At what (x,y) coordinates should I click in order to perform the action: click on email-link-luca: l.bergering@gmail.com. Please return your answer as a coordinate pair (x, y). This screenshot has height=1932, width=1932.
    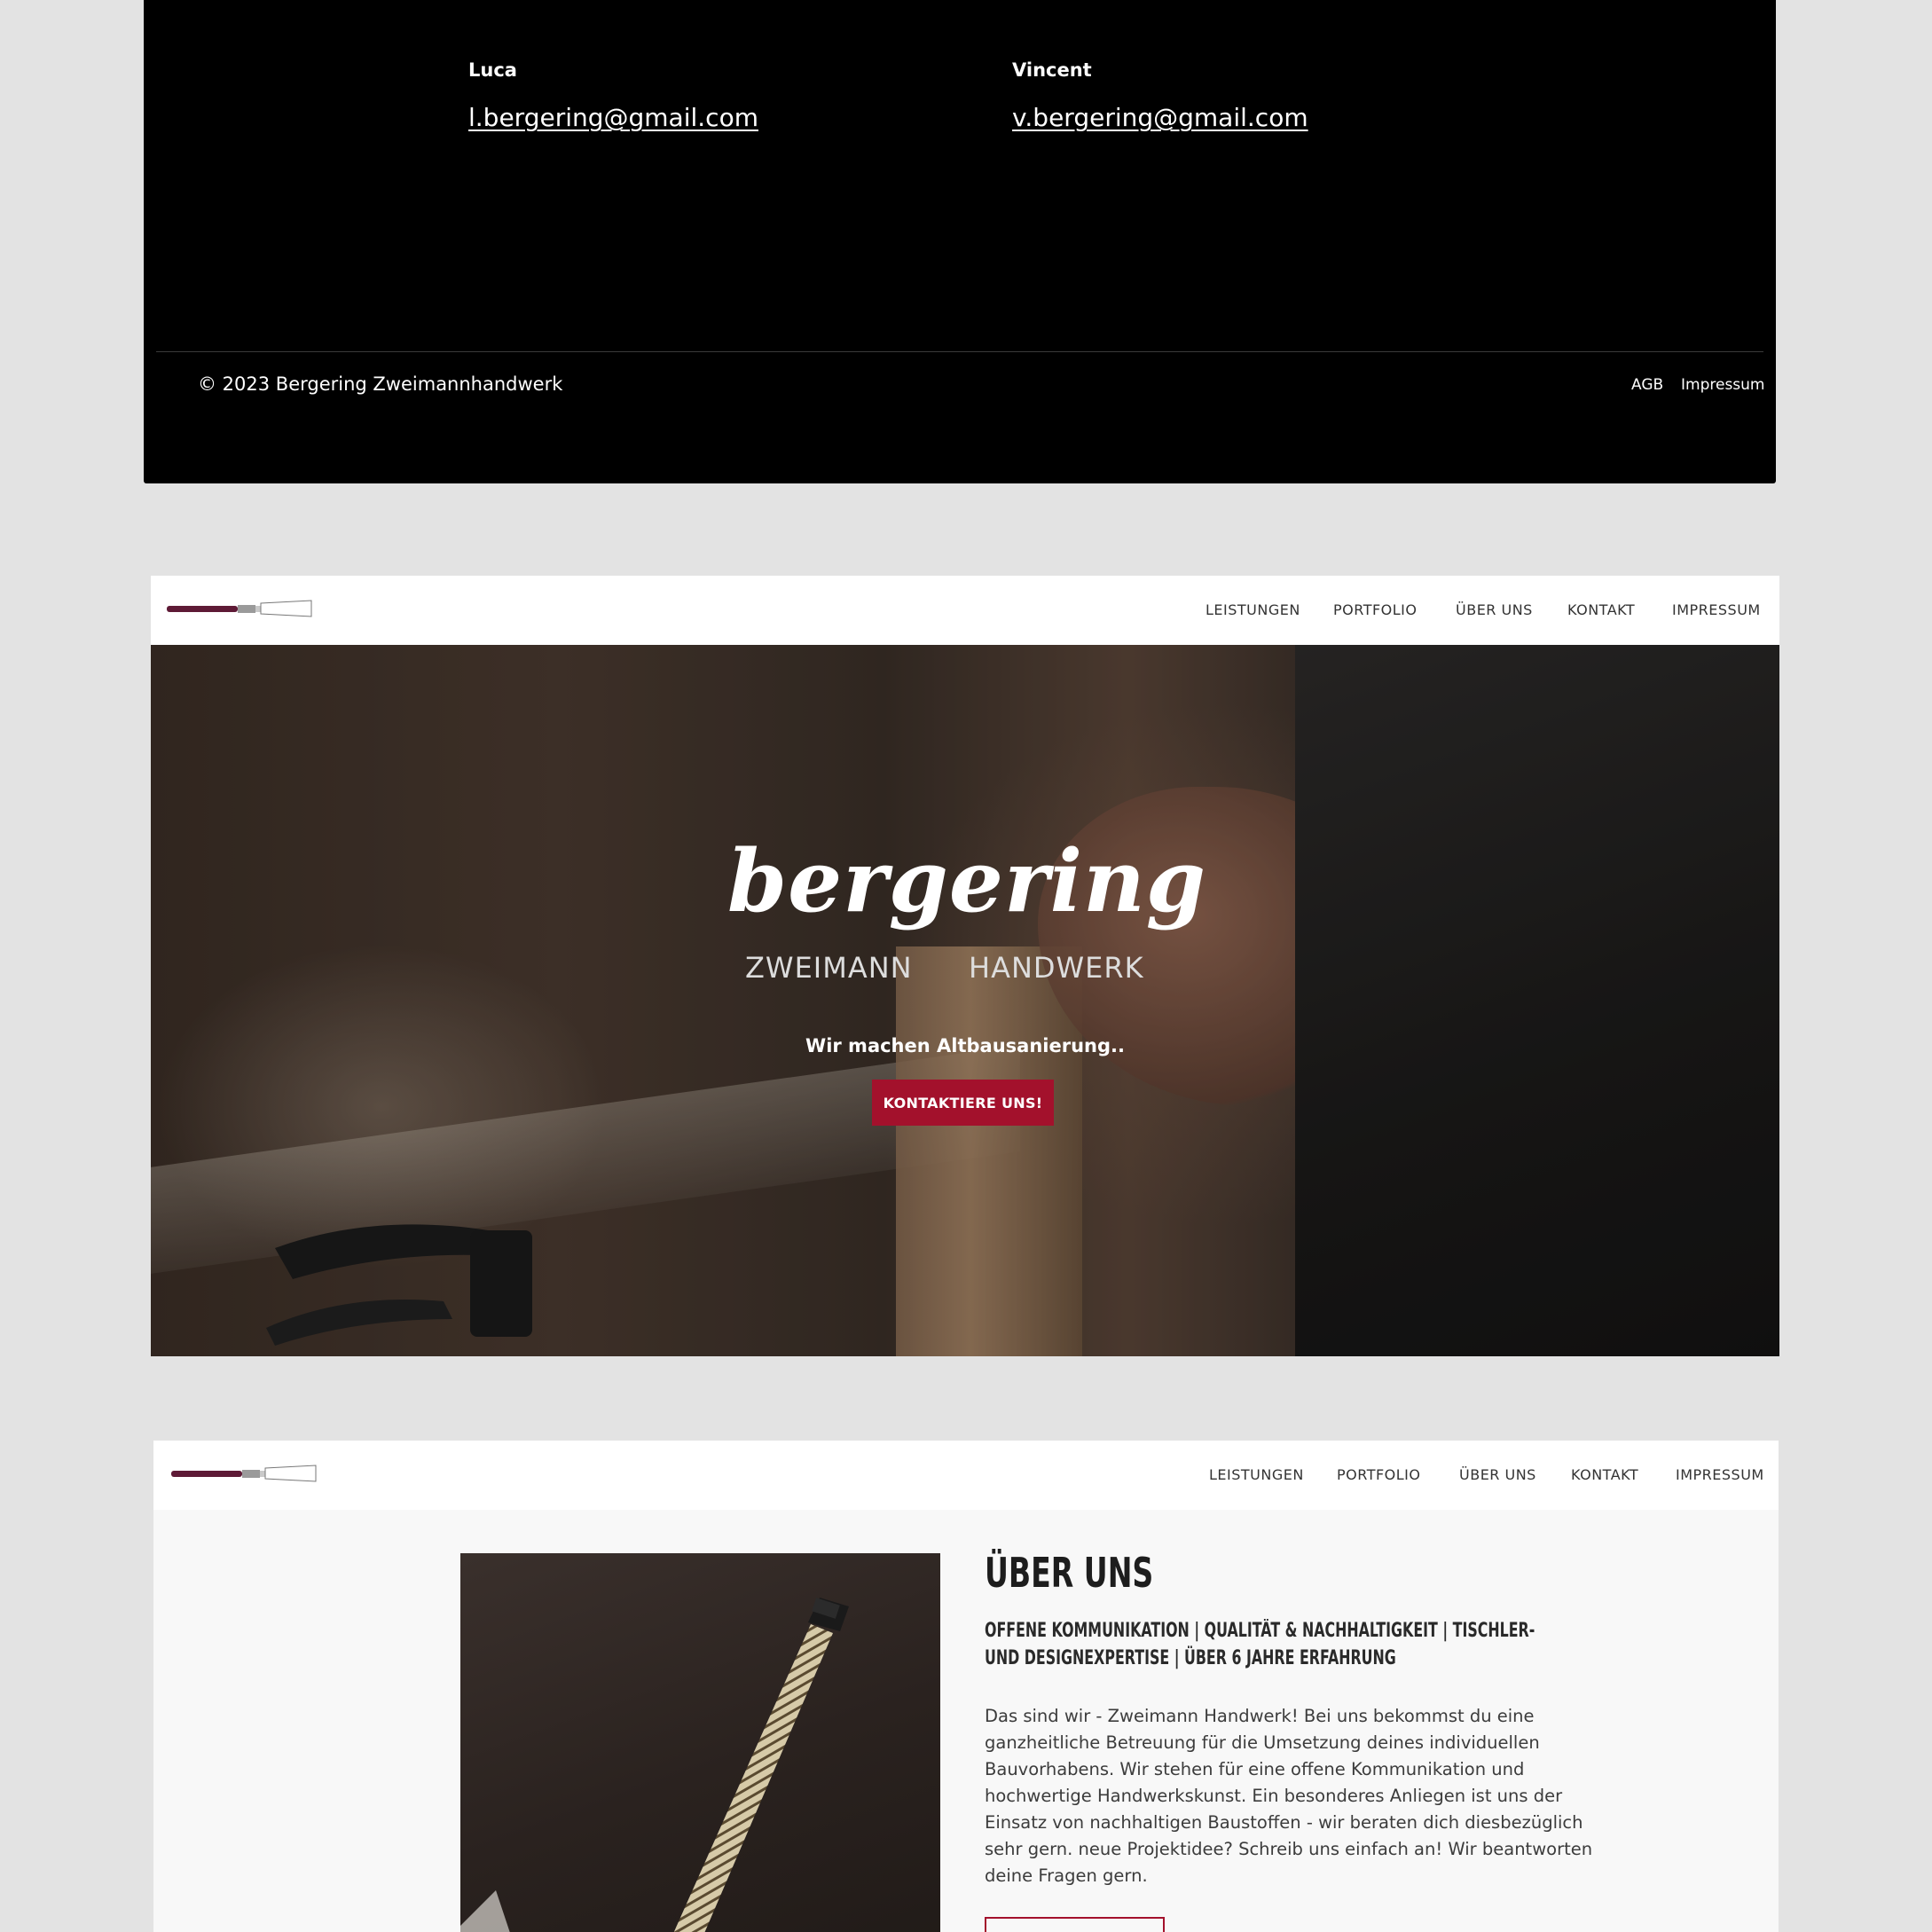
    Looking at the image, I should click on (613, 117).